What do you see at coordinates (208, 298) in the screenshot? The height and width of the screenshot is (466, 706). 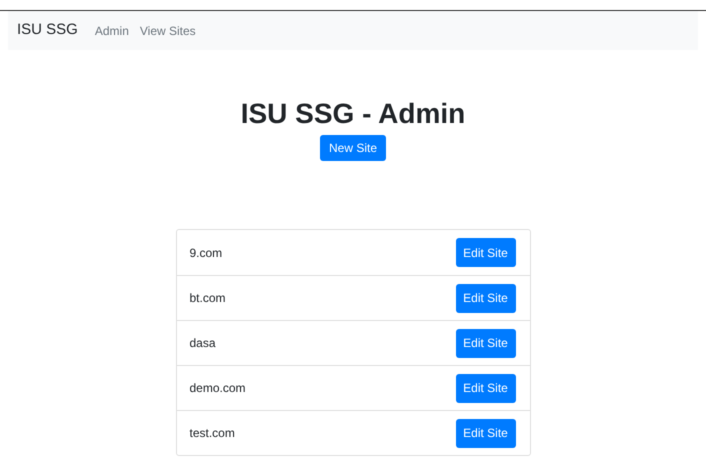 I see `site-name: bt.com` at bounding box center [208, 298].